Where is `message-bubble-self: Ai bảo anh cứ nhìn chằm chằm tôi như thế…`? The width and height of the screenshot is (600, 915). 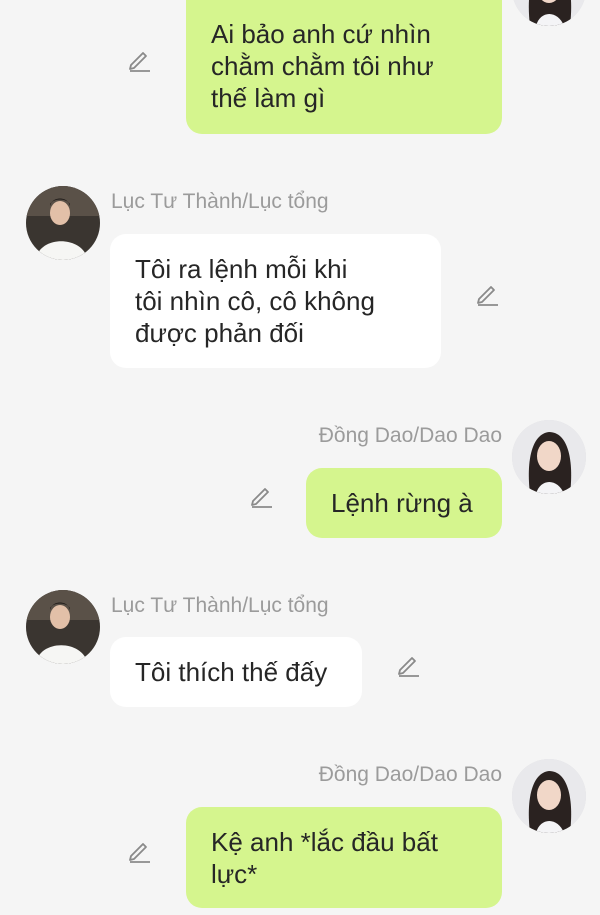
message-bubble-self: Ai bảo anh cứ nhìn chằm chằm tôi như thế… is located at coordinates (344, 67).